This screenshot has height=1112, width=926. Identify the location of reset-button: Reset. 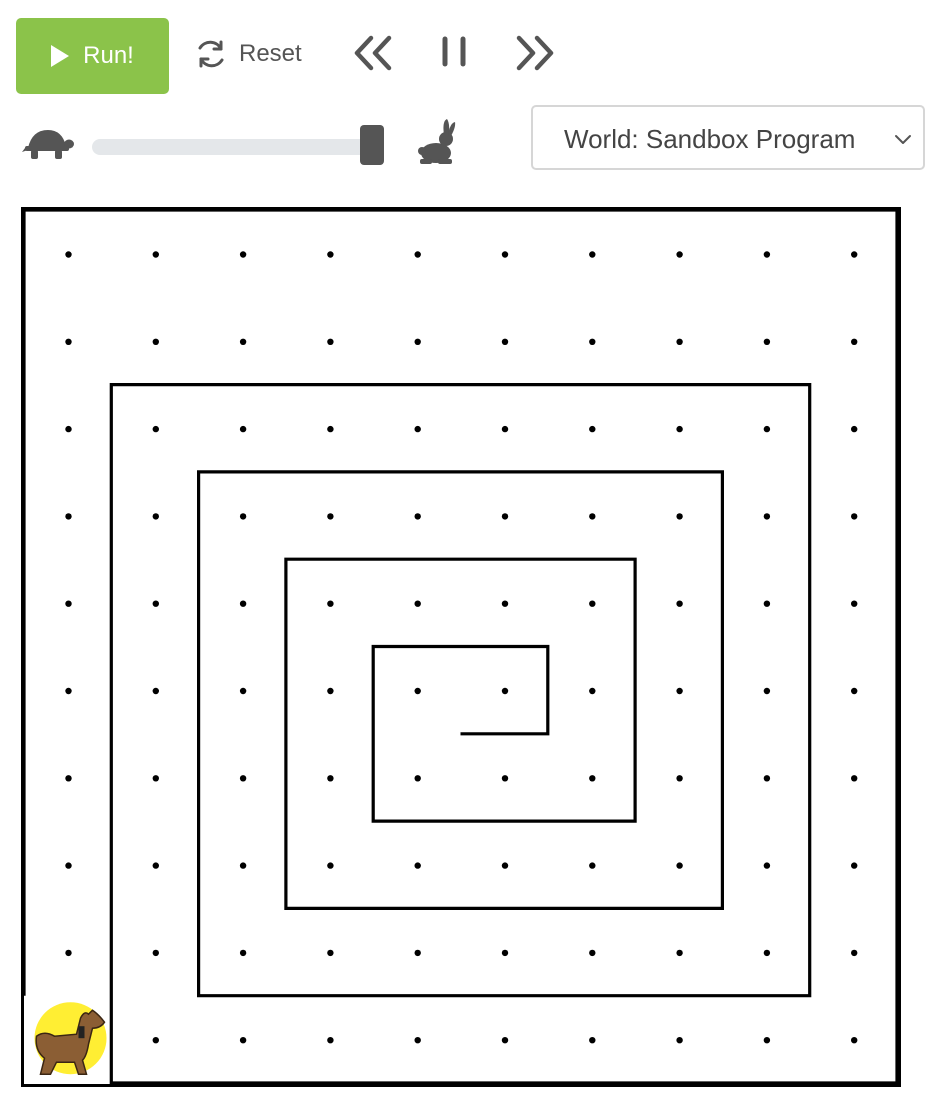
(247, 54).